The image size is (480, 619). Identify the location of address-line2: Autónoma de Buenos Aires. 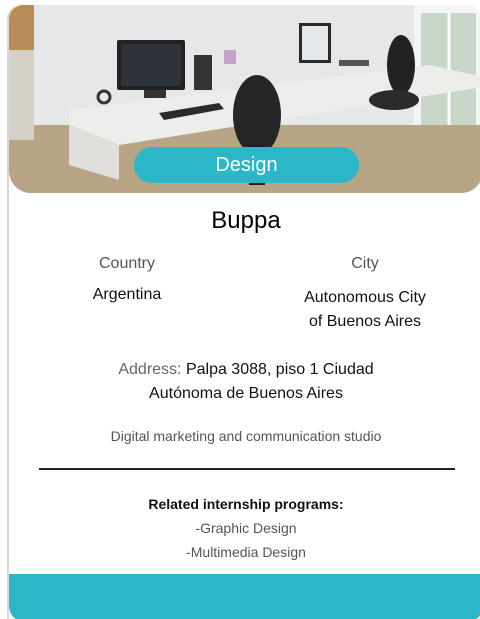
(246, 393).